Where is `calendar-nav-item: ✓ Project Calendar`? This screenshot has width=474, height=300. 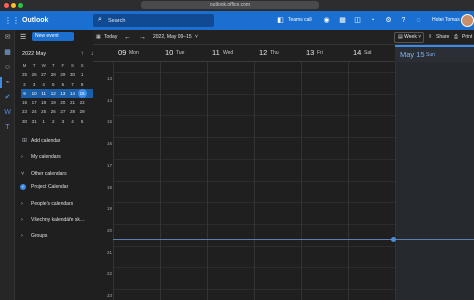
calendar-nav-item: ✓ Project Calendar is located at coordinates (54, 187).